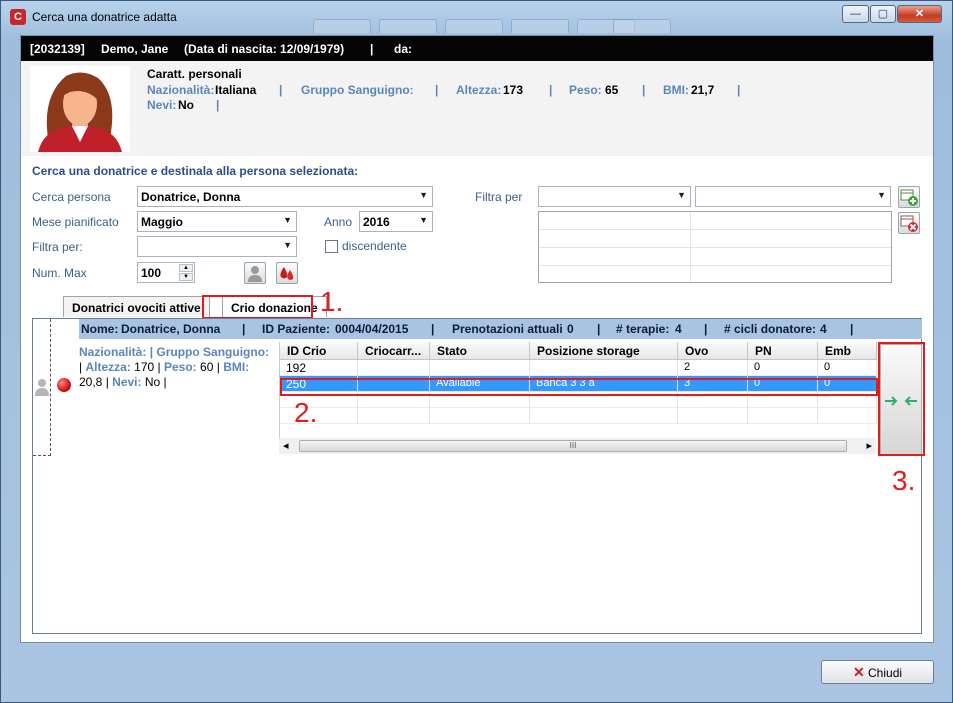 The image size is (953, 703). What do you see at coordinates (151, 273) in the screenshot?
I see `num-max-value: 100` at bounding box center [151, 273].